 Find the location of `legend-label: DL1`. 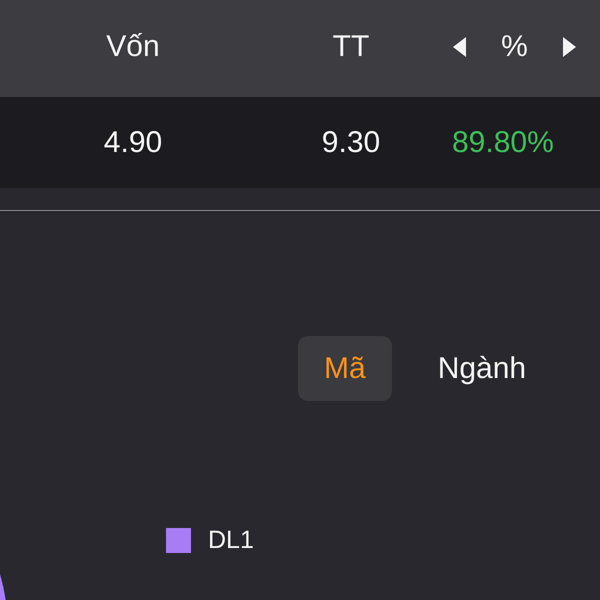

legend-label: DL1 is located at coordinates (231, 540).